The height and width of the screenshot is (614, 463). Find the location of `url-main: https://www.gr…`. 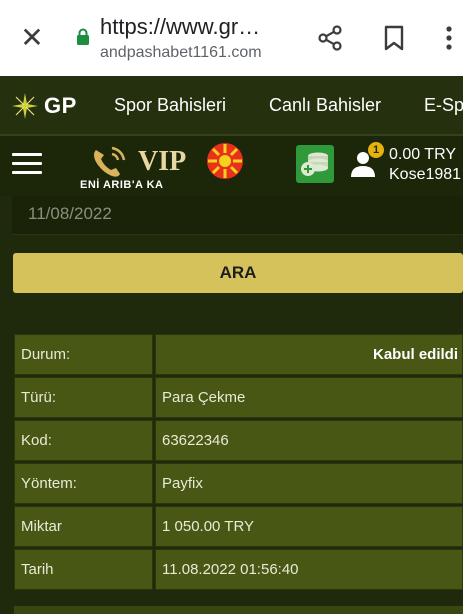

url-main: https://www.gr… is located at coordinates (180, 27).